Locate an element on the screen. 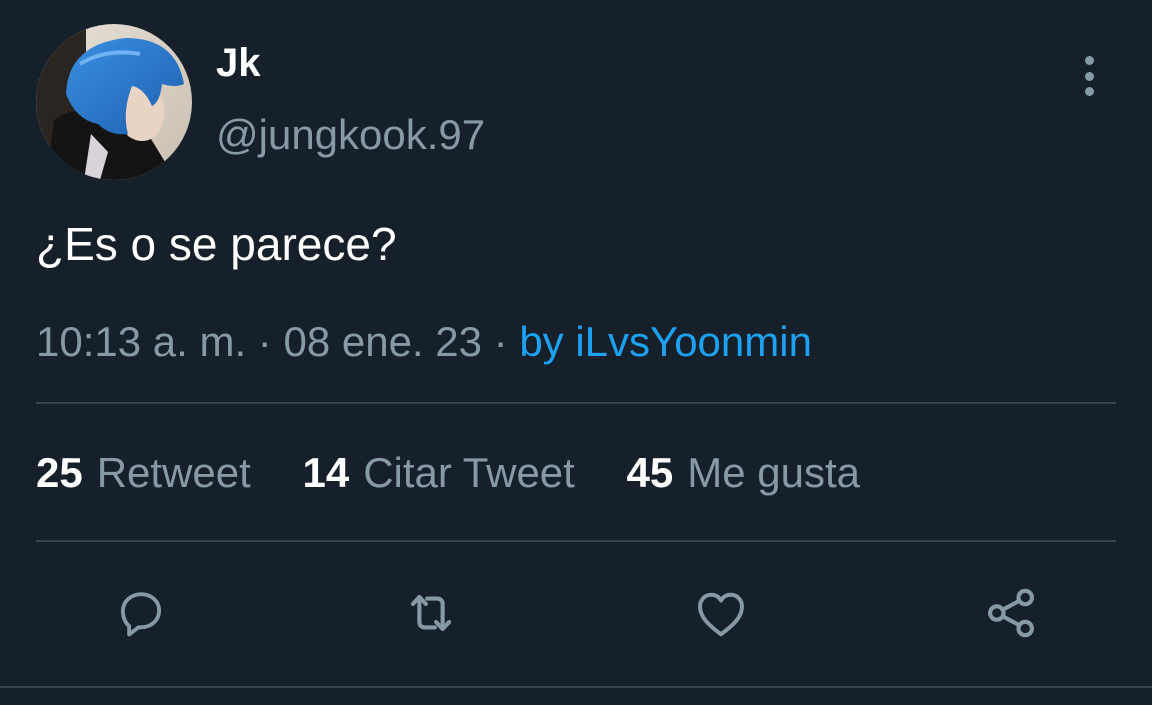  stat-count: 14 is located at coordinates (326, 472).